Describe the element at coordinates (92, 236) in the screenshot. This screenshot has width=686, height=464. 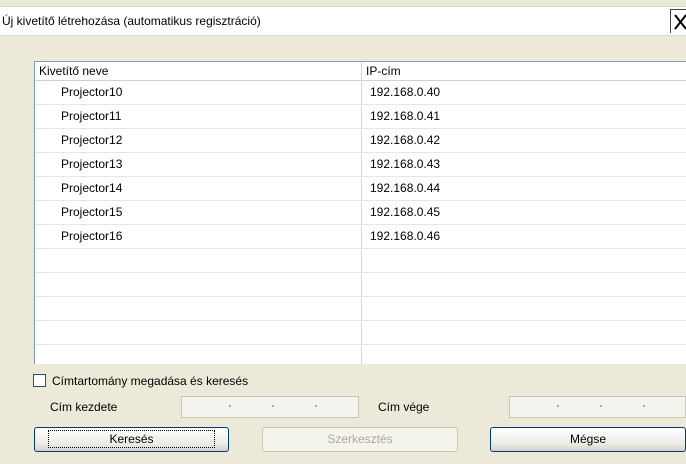
I see `projector-name-cell: Projector16` at that location.